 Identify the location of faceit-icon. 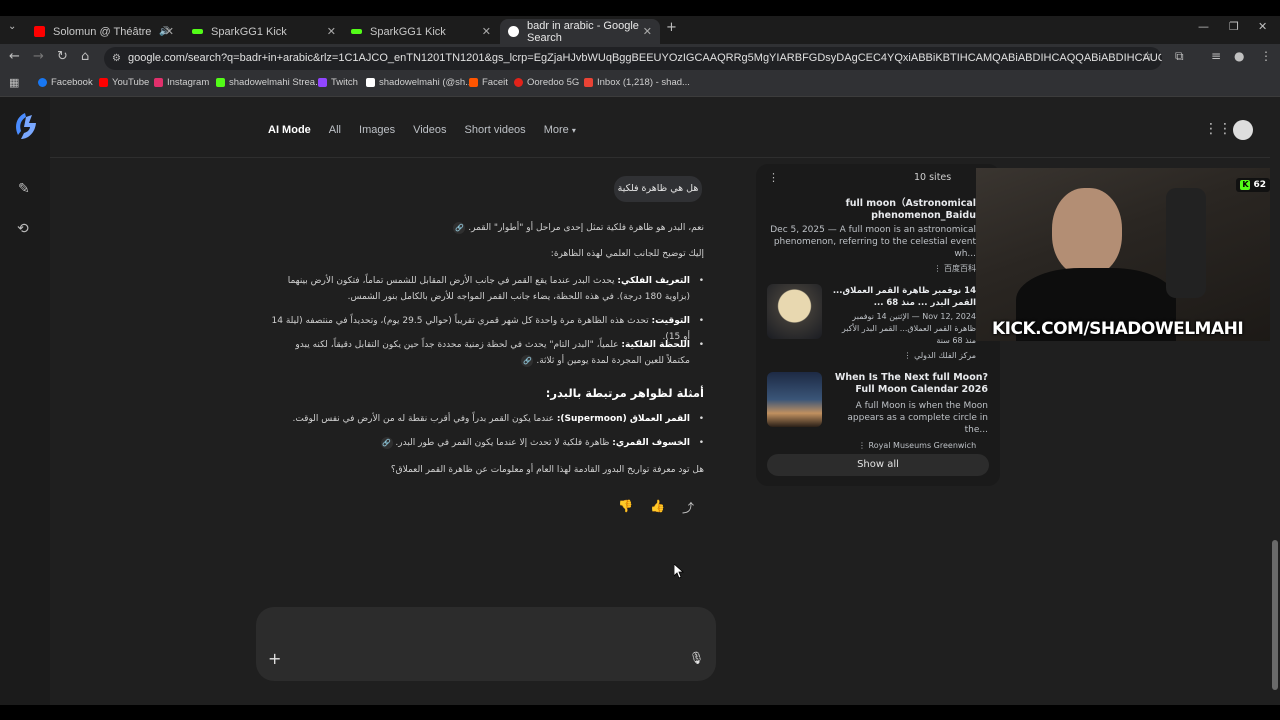
(473, 82).